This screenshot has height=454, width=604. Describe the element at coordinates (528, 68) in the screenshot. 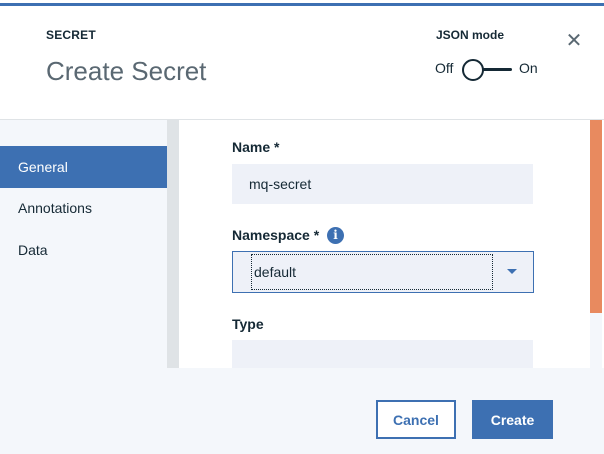

I see `toggle-on-label: On` at that location.